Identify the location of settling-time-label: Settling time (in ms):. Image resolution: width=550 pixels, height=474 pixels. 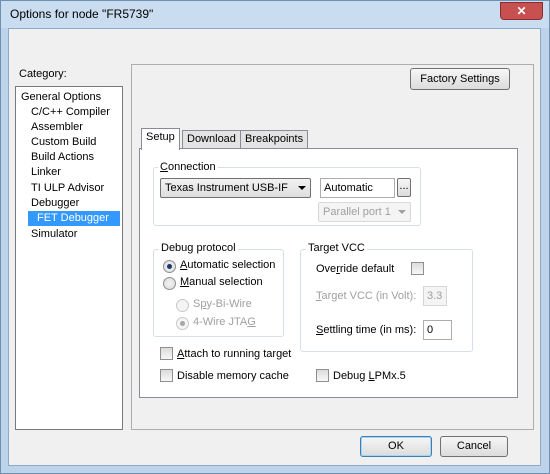
(366, 330).